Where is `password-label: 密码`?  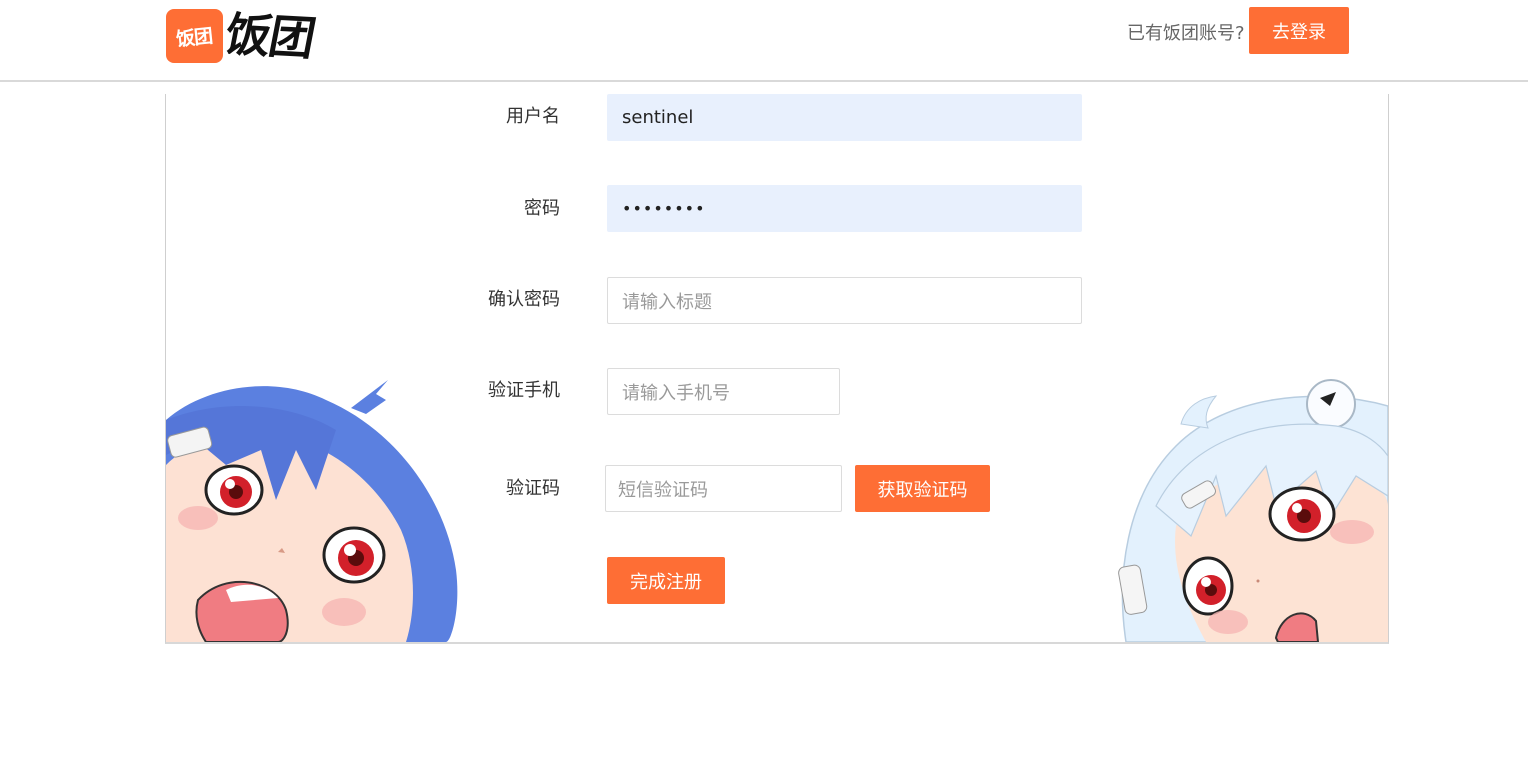
password-label: 密码 is located at coordinates (542, 208).